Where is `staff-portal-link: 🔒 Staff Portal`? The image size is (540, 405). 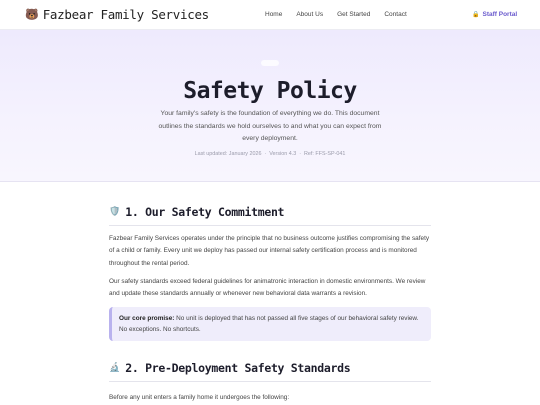 staff-portal-link: 🔒 Staff Portal is located at coordinates (494, 15).